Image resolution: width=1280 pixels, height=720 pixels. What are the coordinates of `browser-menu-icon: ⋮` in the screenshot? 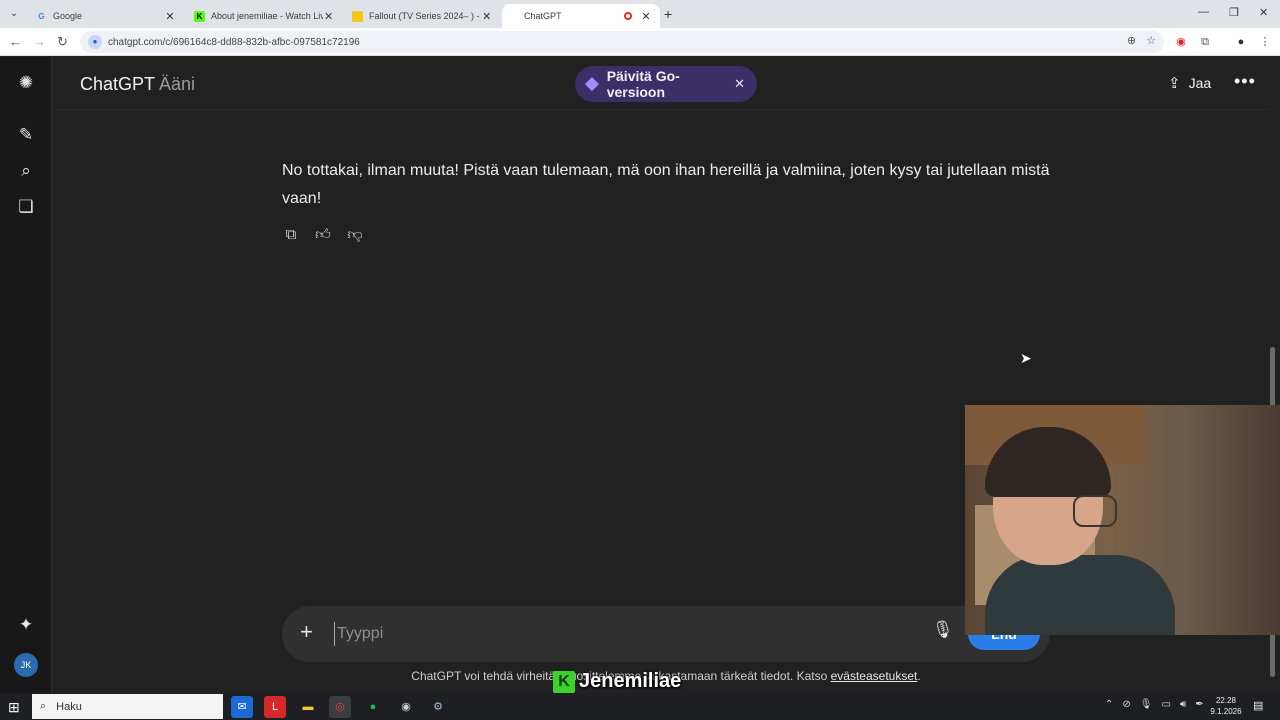 It's located at (1265, 42).